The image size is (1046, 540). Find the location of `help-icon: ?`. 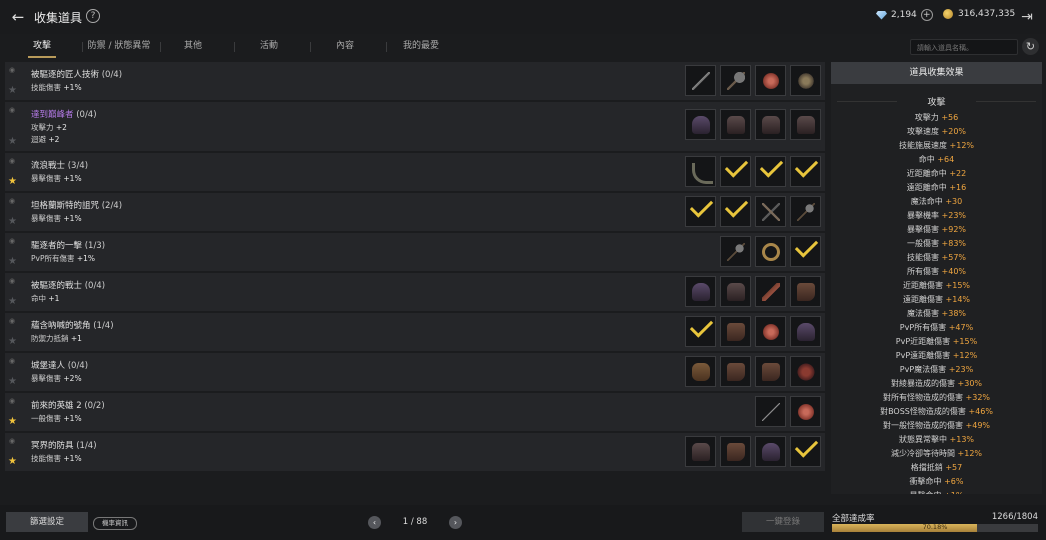

help-icon: ? is located at coordinates (93, 16).